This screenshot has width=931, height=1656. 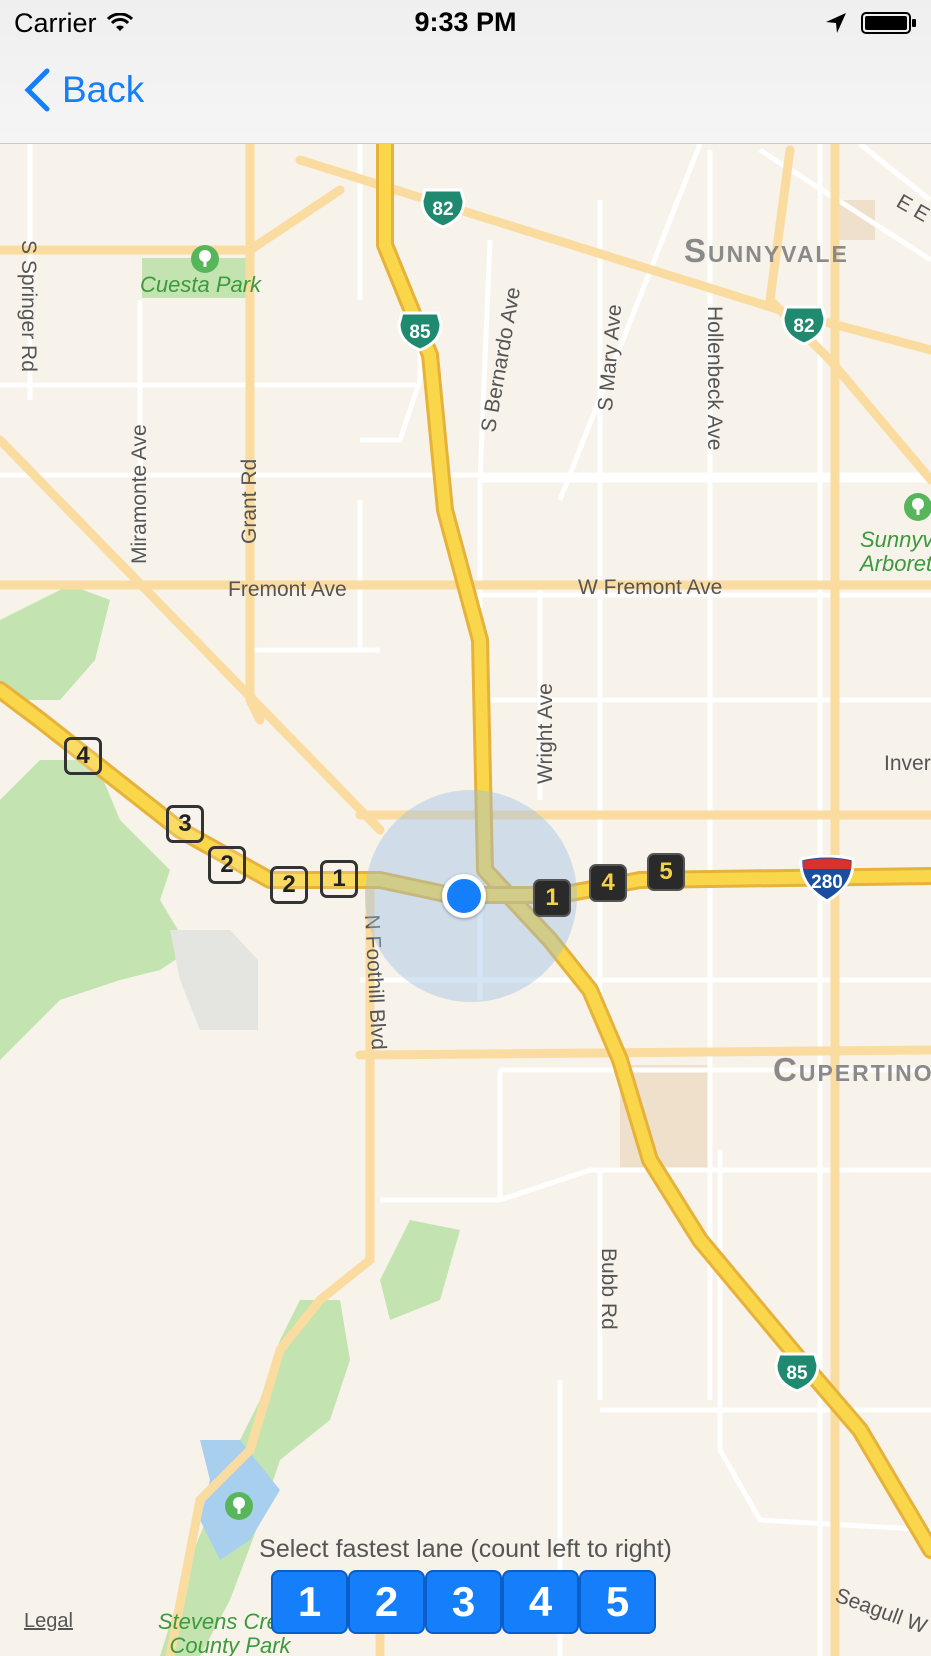 What do you see at coordinates (37, 90) in the screenshot?
I see `chevron-left-icon` at bounding box center [37, 90].